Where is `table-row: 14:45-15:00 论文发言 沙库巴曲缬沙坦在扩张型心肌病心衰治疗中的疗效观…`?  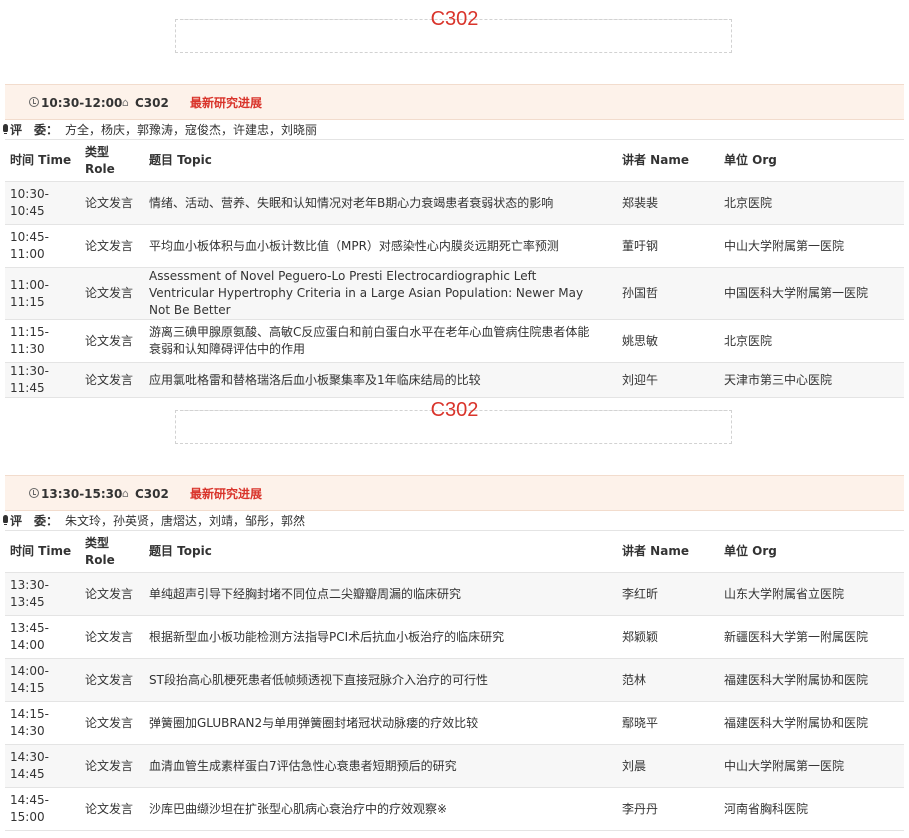 table-row: 14:45-15:00 论文发言 沙库巴曲缬沙坦在扩张型心肌病心衰治疗中的疗效观… is located at coordinates (454, 809).